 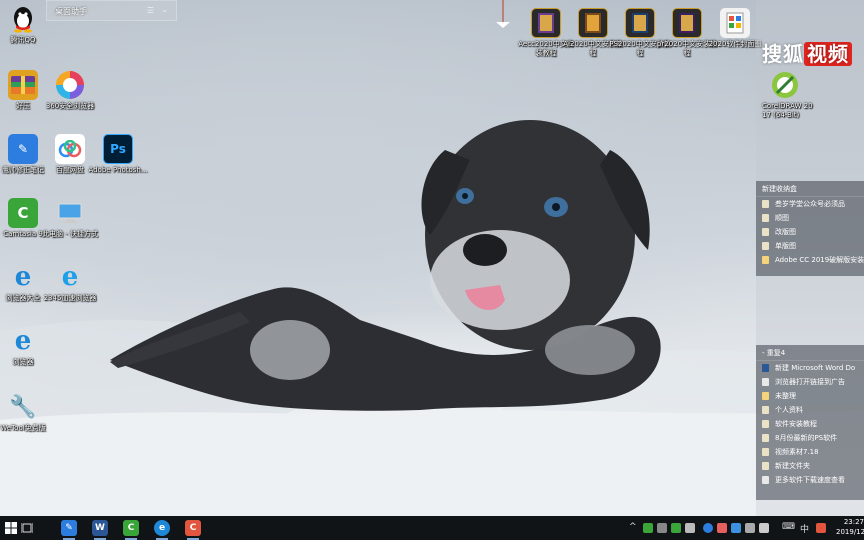 What do you see at coordinates (432, 528) in the screenshot?
I see `taskbar: ✎ W C e C ^ ⌨ 中 23:27 2019/12` at bounding box center [432, 528].